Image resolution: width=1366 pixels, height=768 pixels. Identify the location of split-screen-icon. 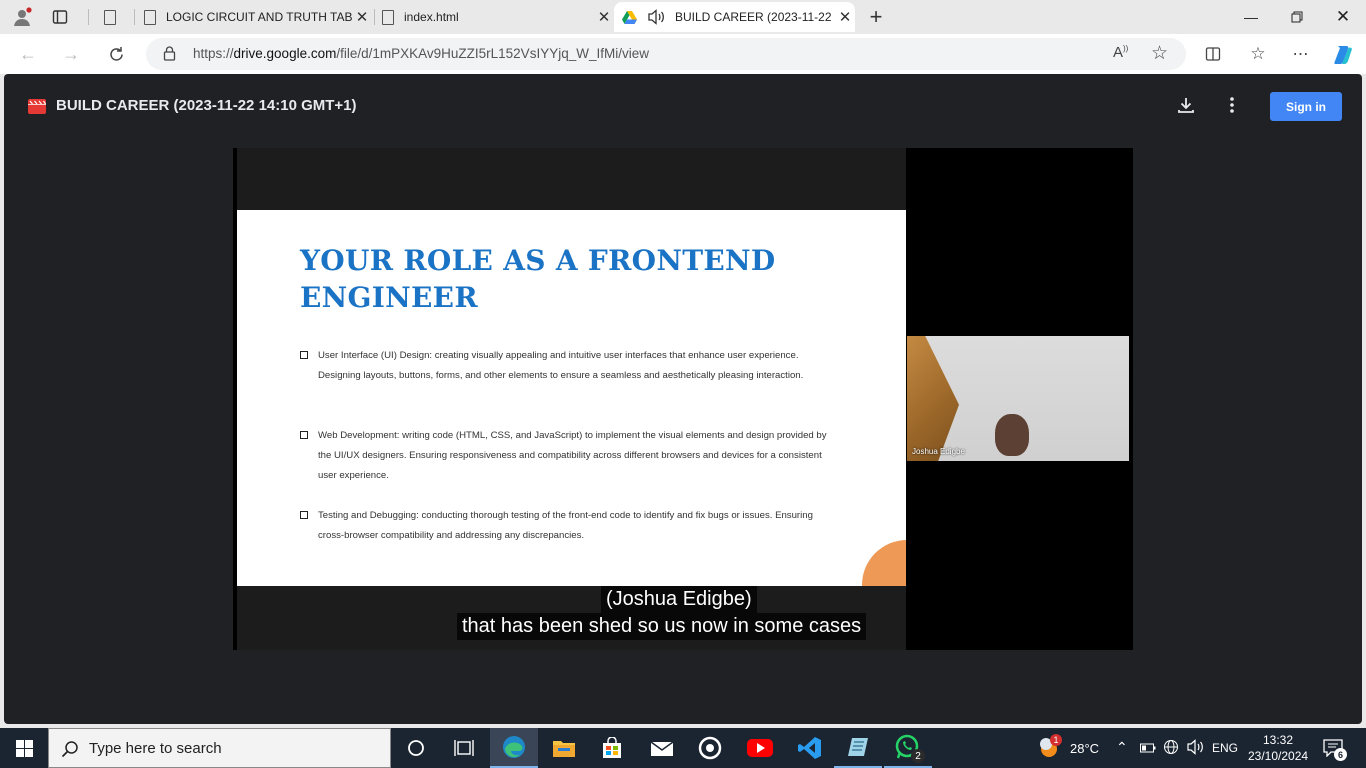
(1213, 54).